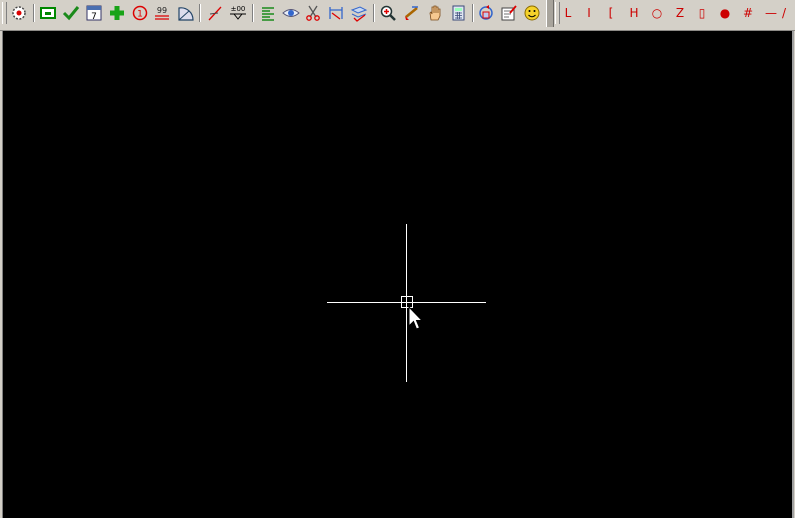  Describe the element at coordinates (680, 13) in the screenshot. I see `z-shape-tool: Z` at that location.